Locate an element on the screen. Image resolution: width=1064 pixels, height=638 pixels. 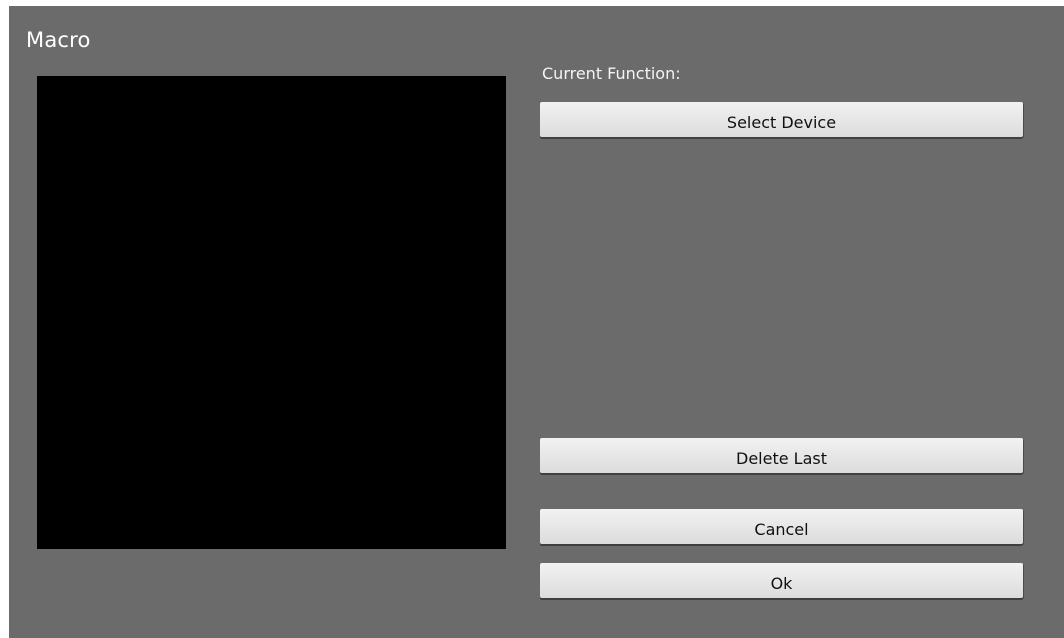
dialog-title: Macro is located at coordinates (58, 40).